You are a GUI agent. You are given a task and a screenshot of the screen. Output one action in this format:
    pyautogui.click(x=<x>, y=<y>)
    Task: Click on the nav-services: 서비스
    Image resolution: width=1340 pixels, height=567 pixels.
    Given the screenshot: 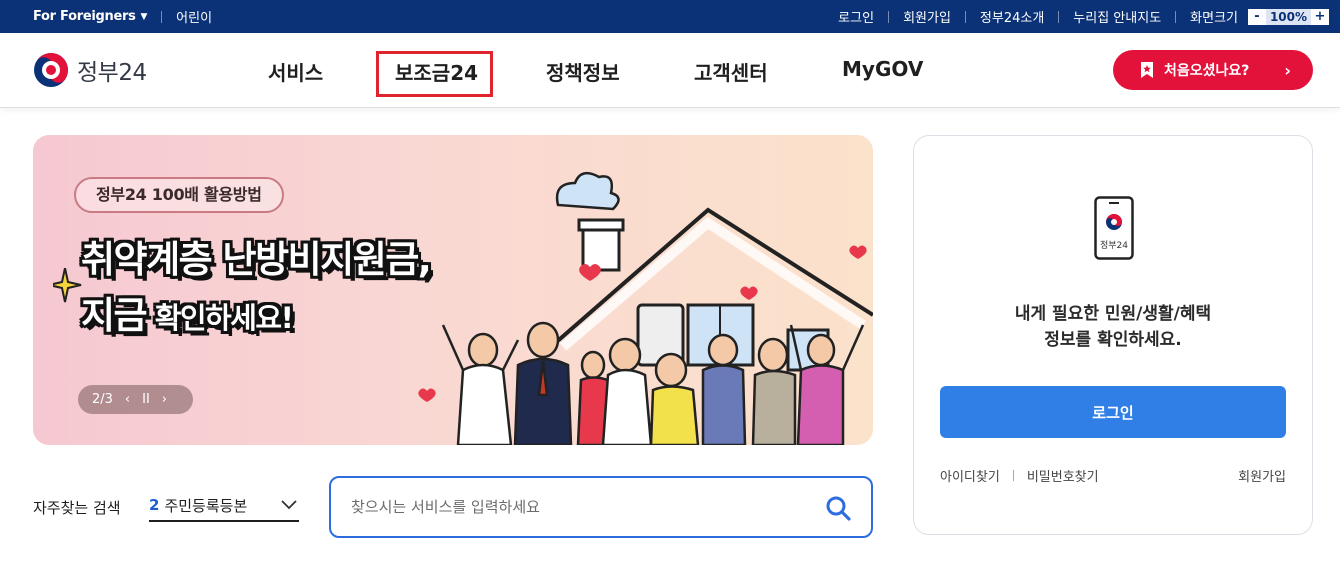 What is the action you would take?
    pyautogui.click(x=295, y=71)
    